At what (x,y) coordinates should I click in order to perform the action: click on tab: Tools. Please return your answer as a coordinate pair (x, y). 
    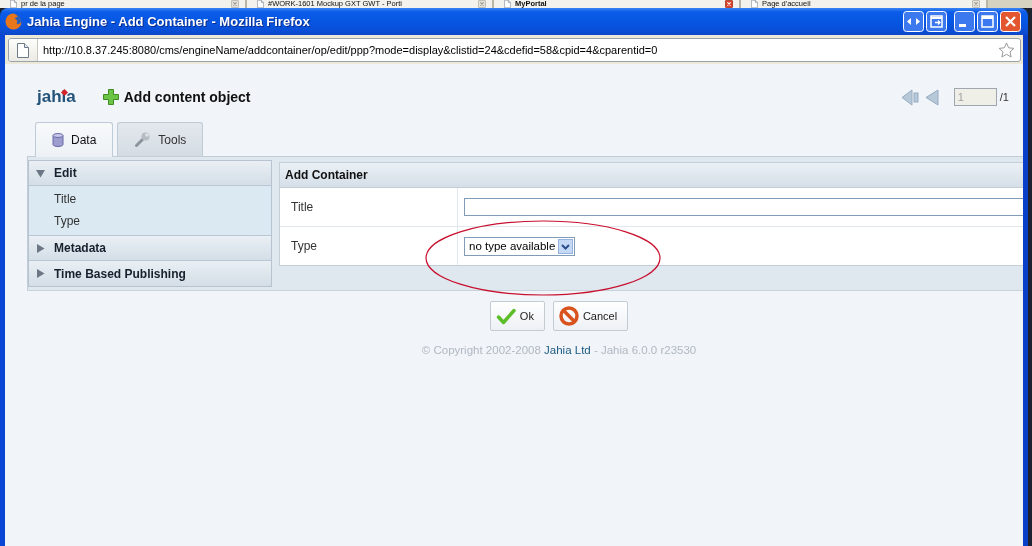
    Looking at the image, I should click on (160, 139).